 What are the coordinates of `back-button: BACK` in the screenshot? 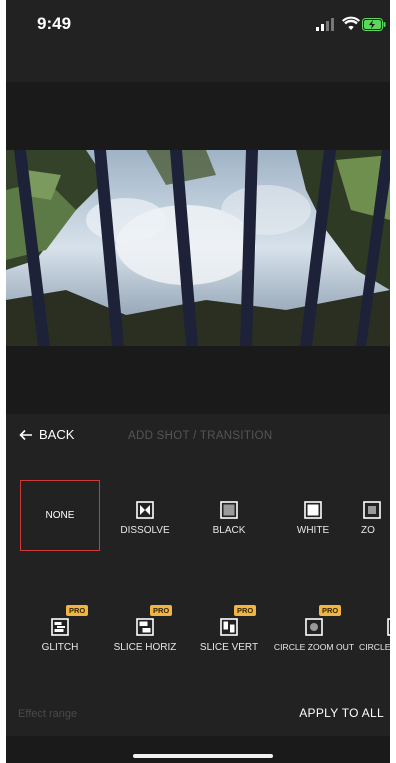 It's located at (46, 434).